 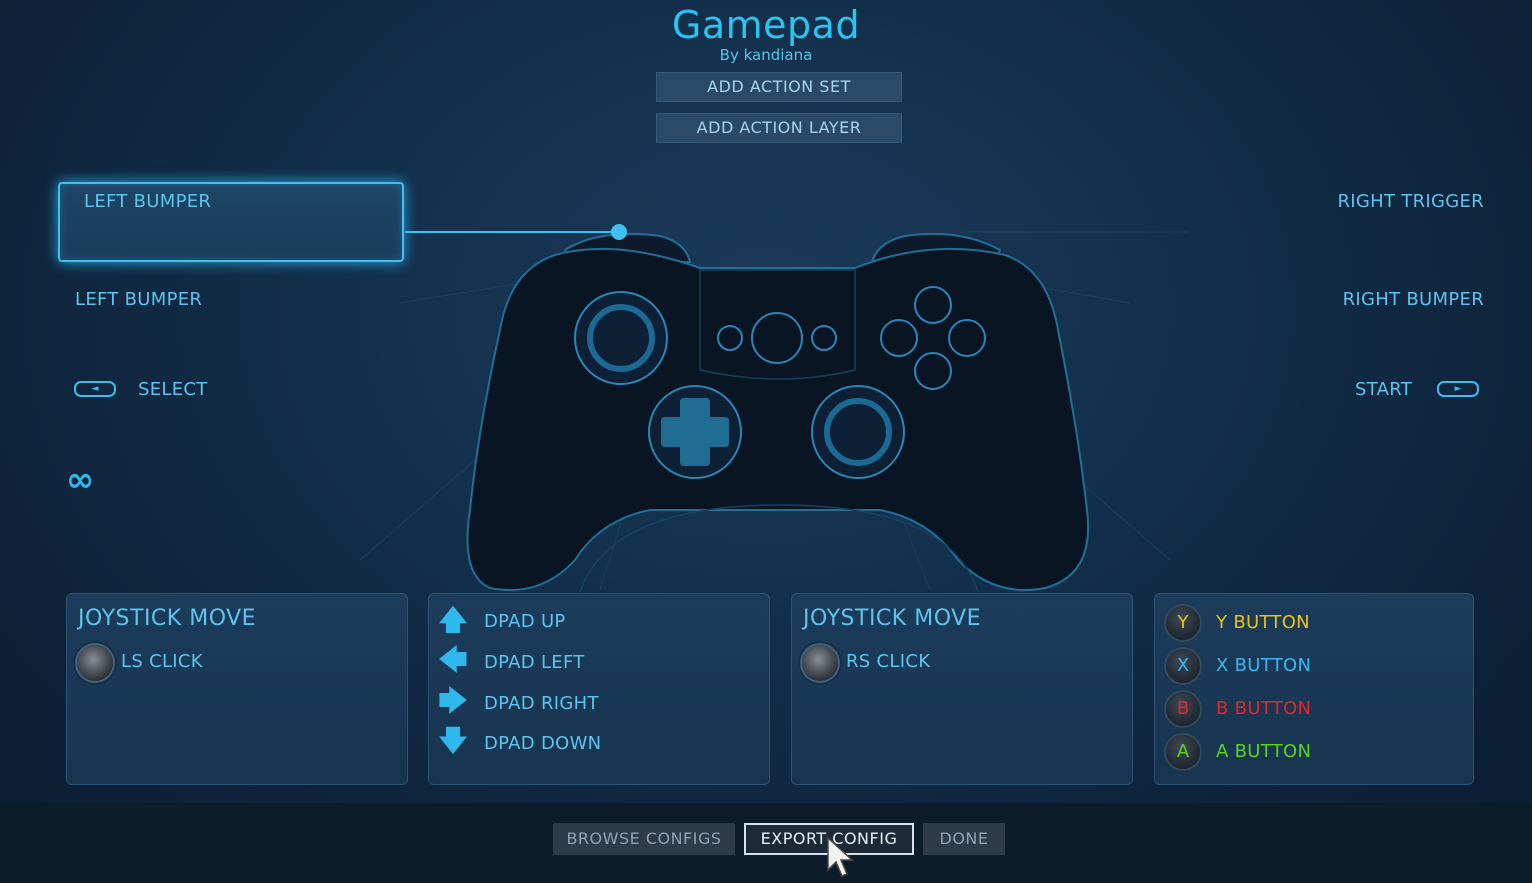 I want to click on left-bumper-anchor-dot, so click(x=619, y=232).